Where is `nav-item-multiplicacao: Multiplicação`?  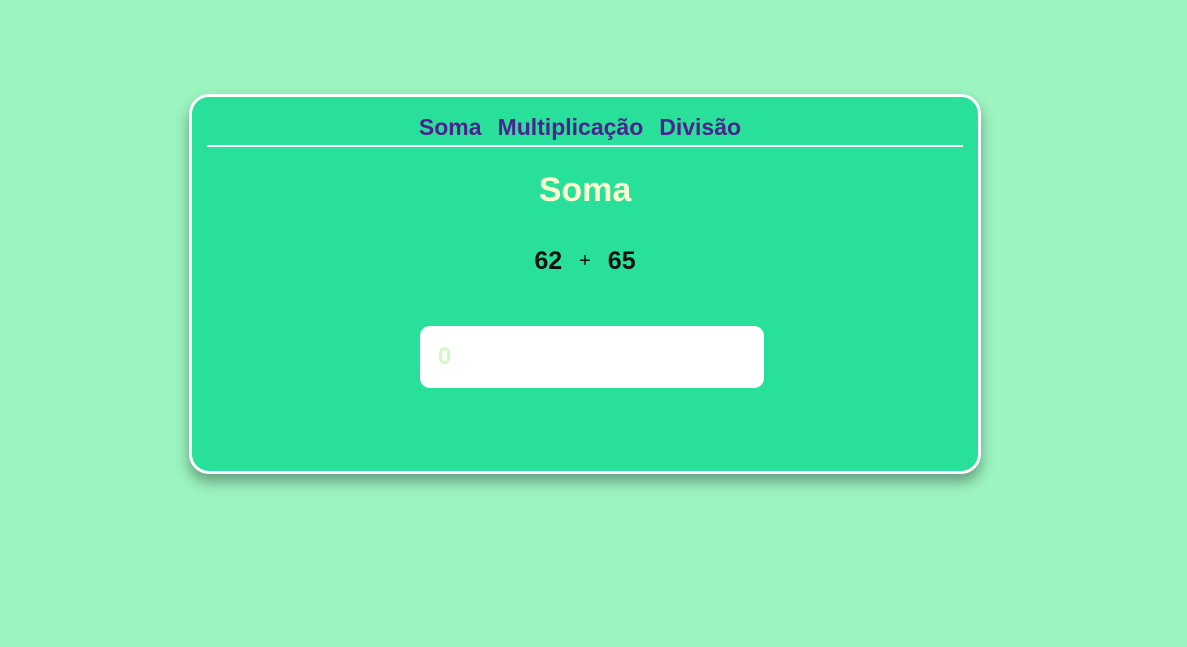 nav-item-multiplicacao: Multiplicação is located at coordinates (571, 127).